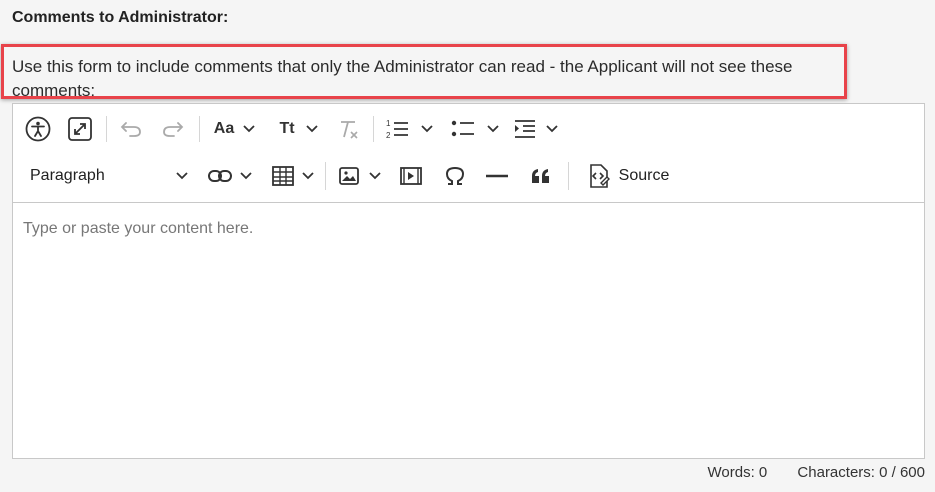 The width and height of the screenshot is (935, 492). I want to click on table-icon, so click(283, 176).